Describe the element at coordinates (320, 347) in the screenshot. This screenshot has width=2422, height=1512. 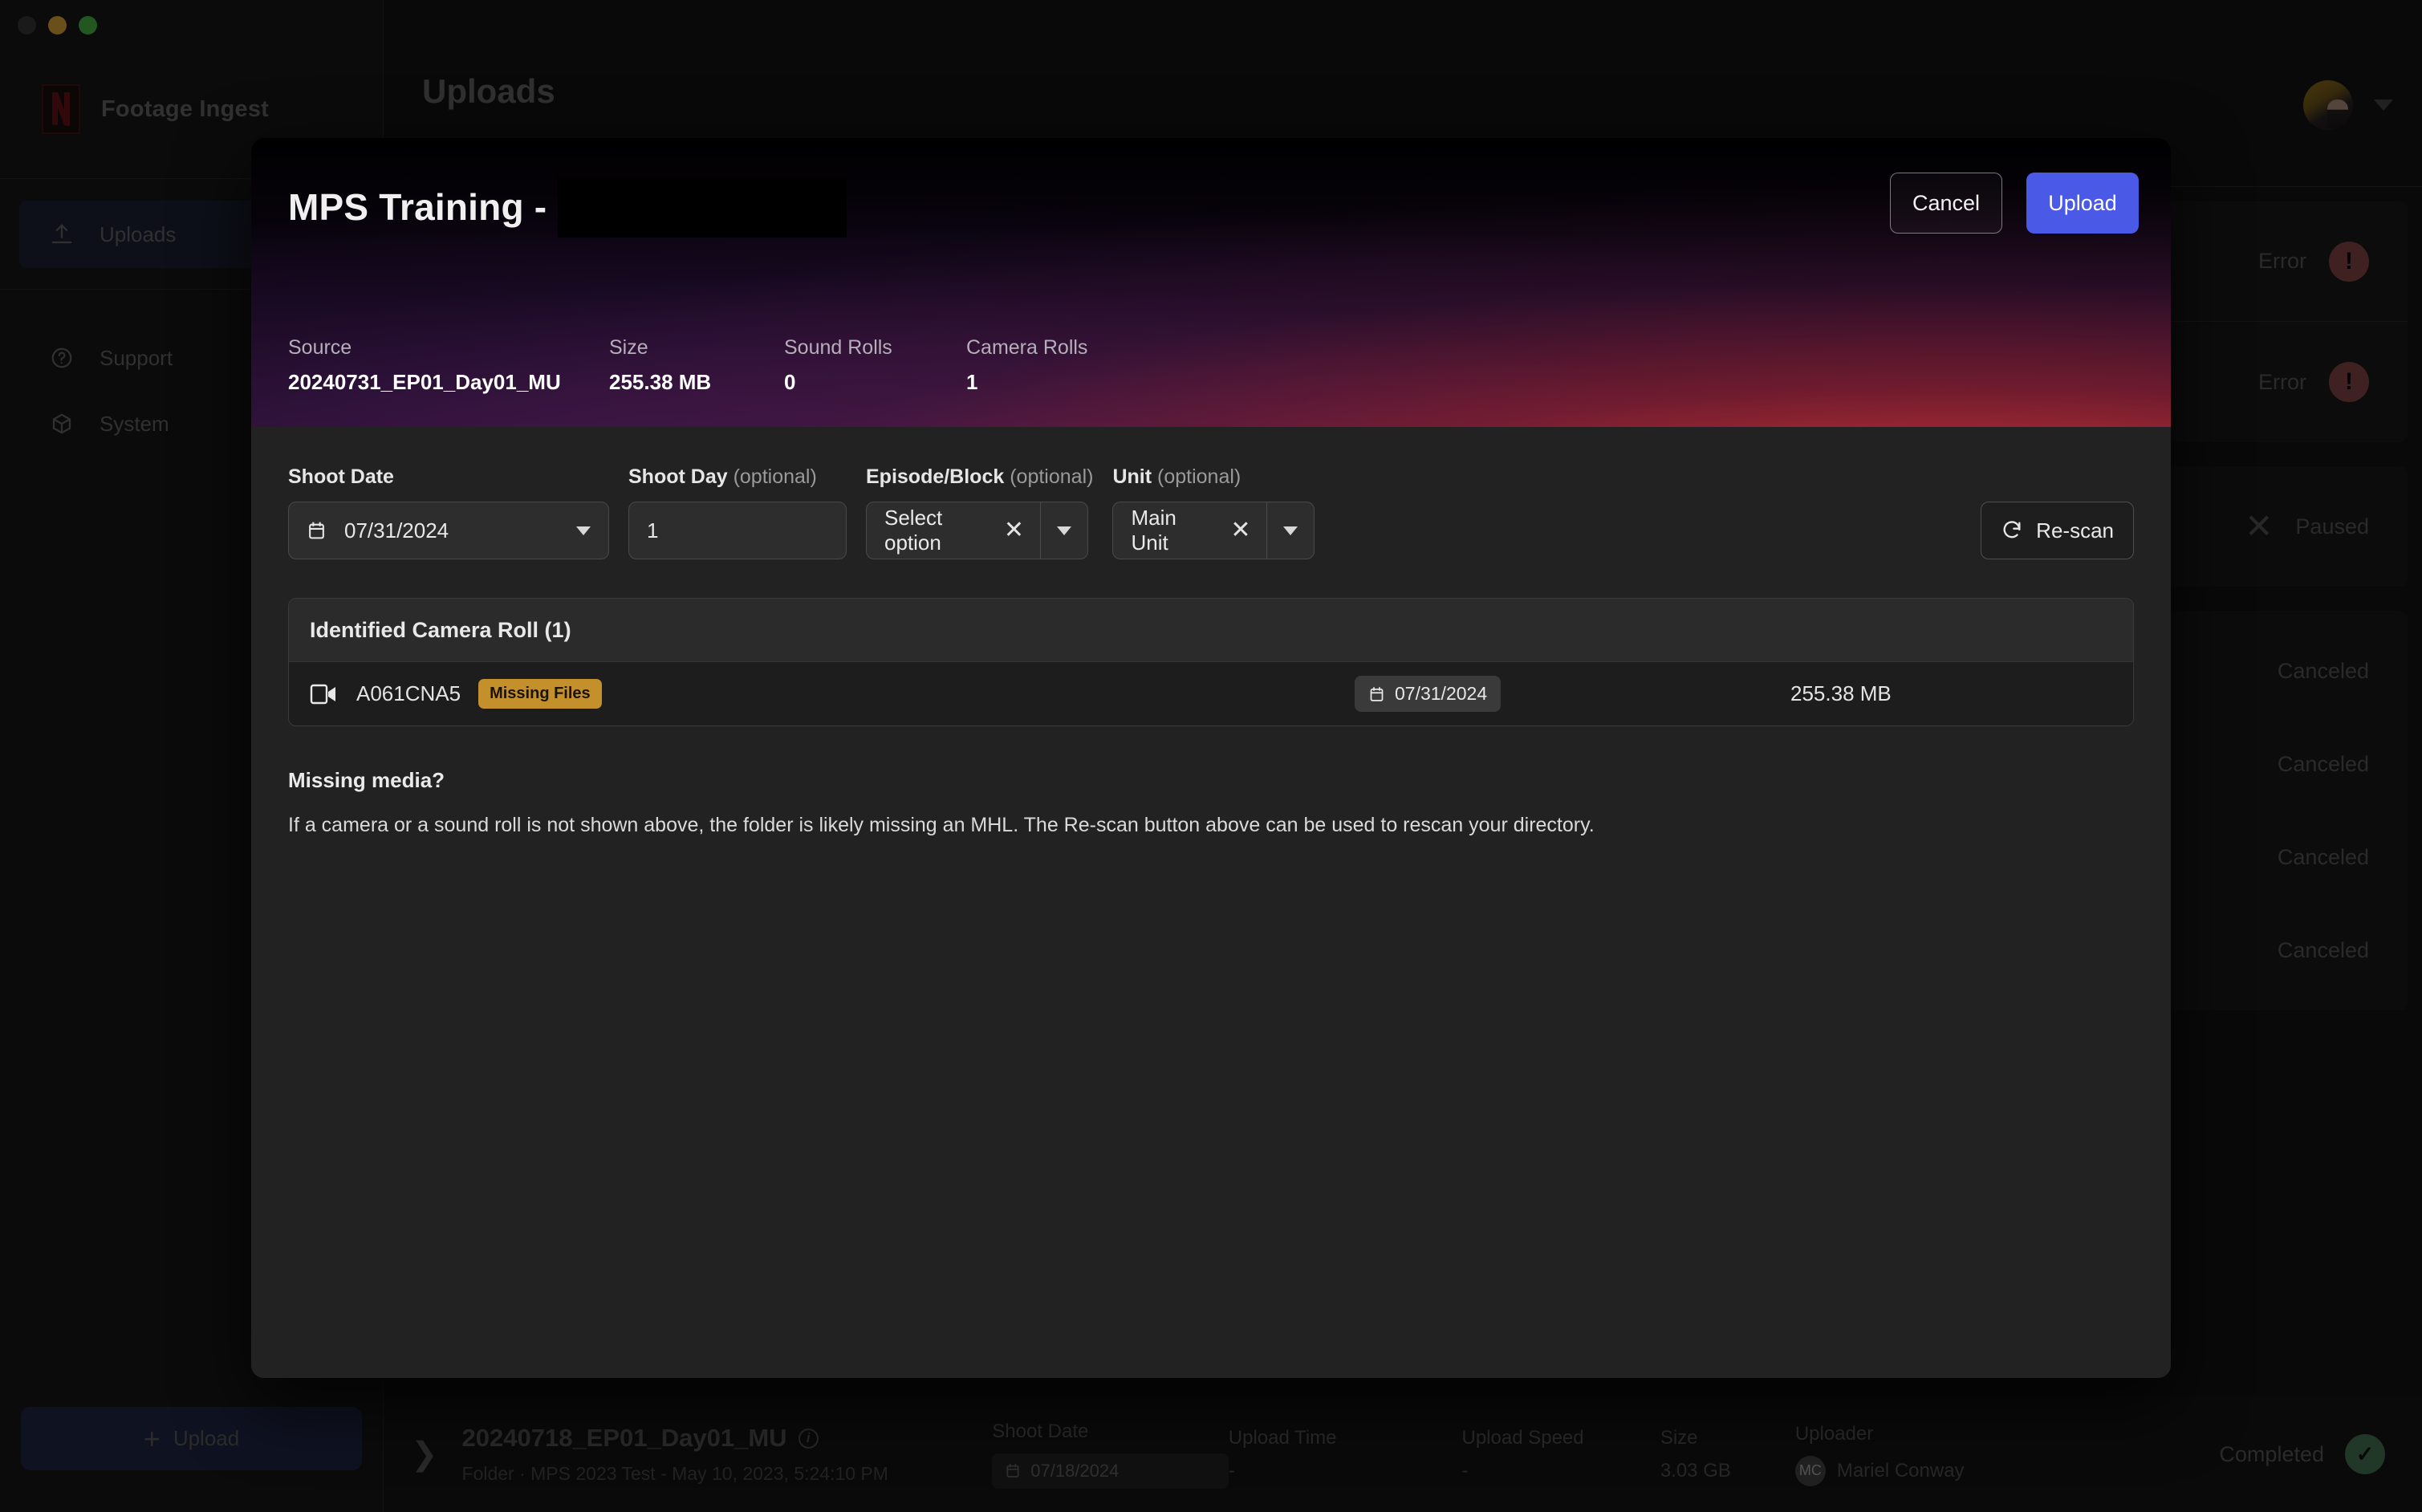
I see `meta-label: Source` at that location.